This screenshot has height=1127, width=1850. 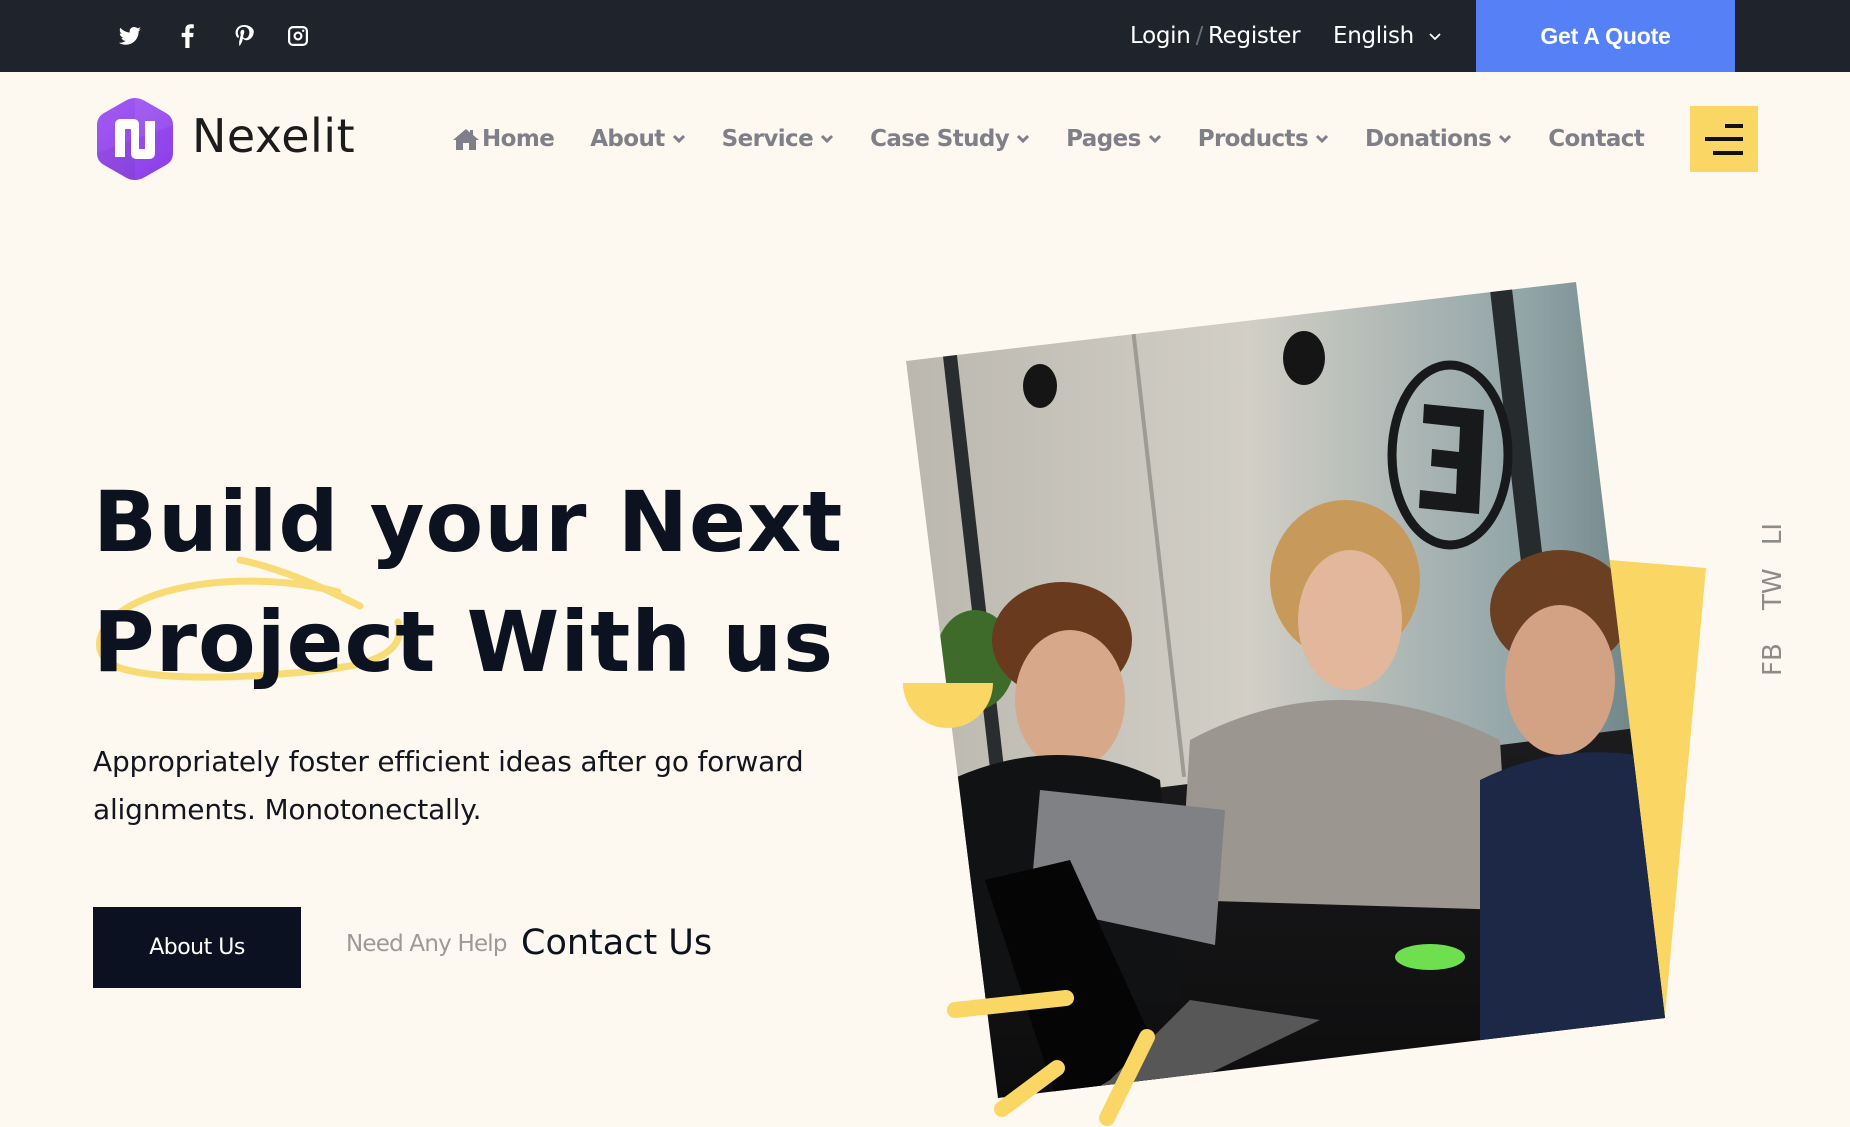 I want to click on facebook-link, so click(x=188, y=36).